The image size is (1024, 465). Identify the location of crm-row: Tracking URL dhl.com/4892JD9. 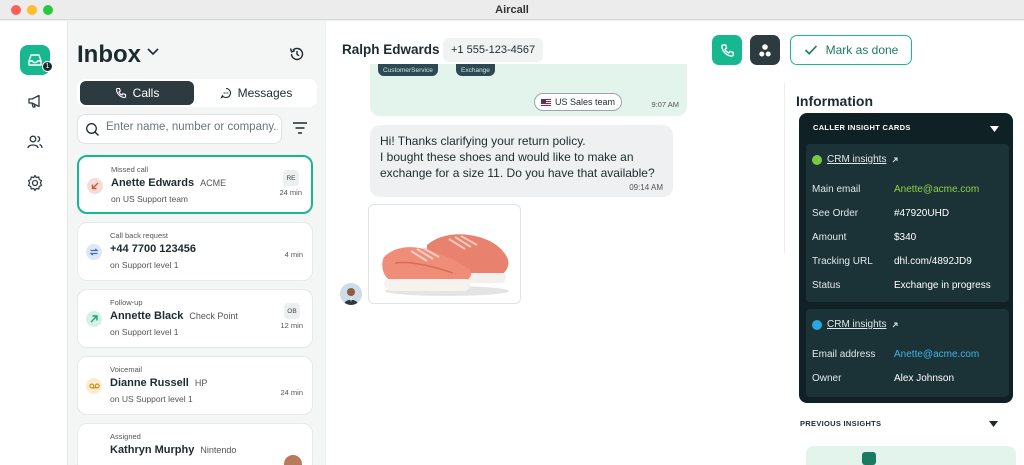
(892, 261).